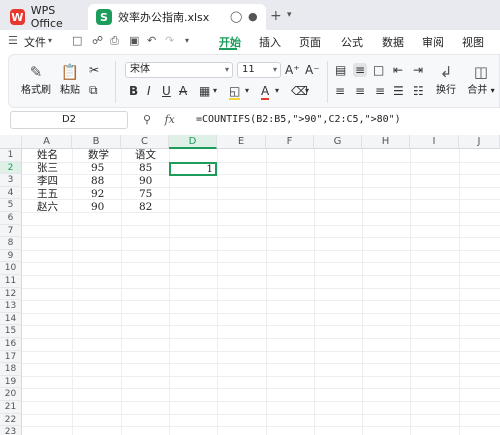 This screenshot has height=435, width=500. What do you see at coordinates (481, 79) in the screenshot?
I see `merge-button: ◫ 合并 ▾` at bounding box center [481, 79].